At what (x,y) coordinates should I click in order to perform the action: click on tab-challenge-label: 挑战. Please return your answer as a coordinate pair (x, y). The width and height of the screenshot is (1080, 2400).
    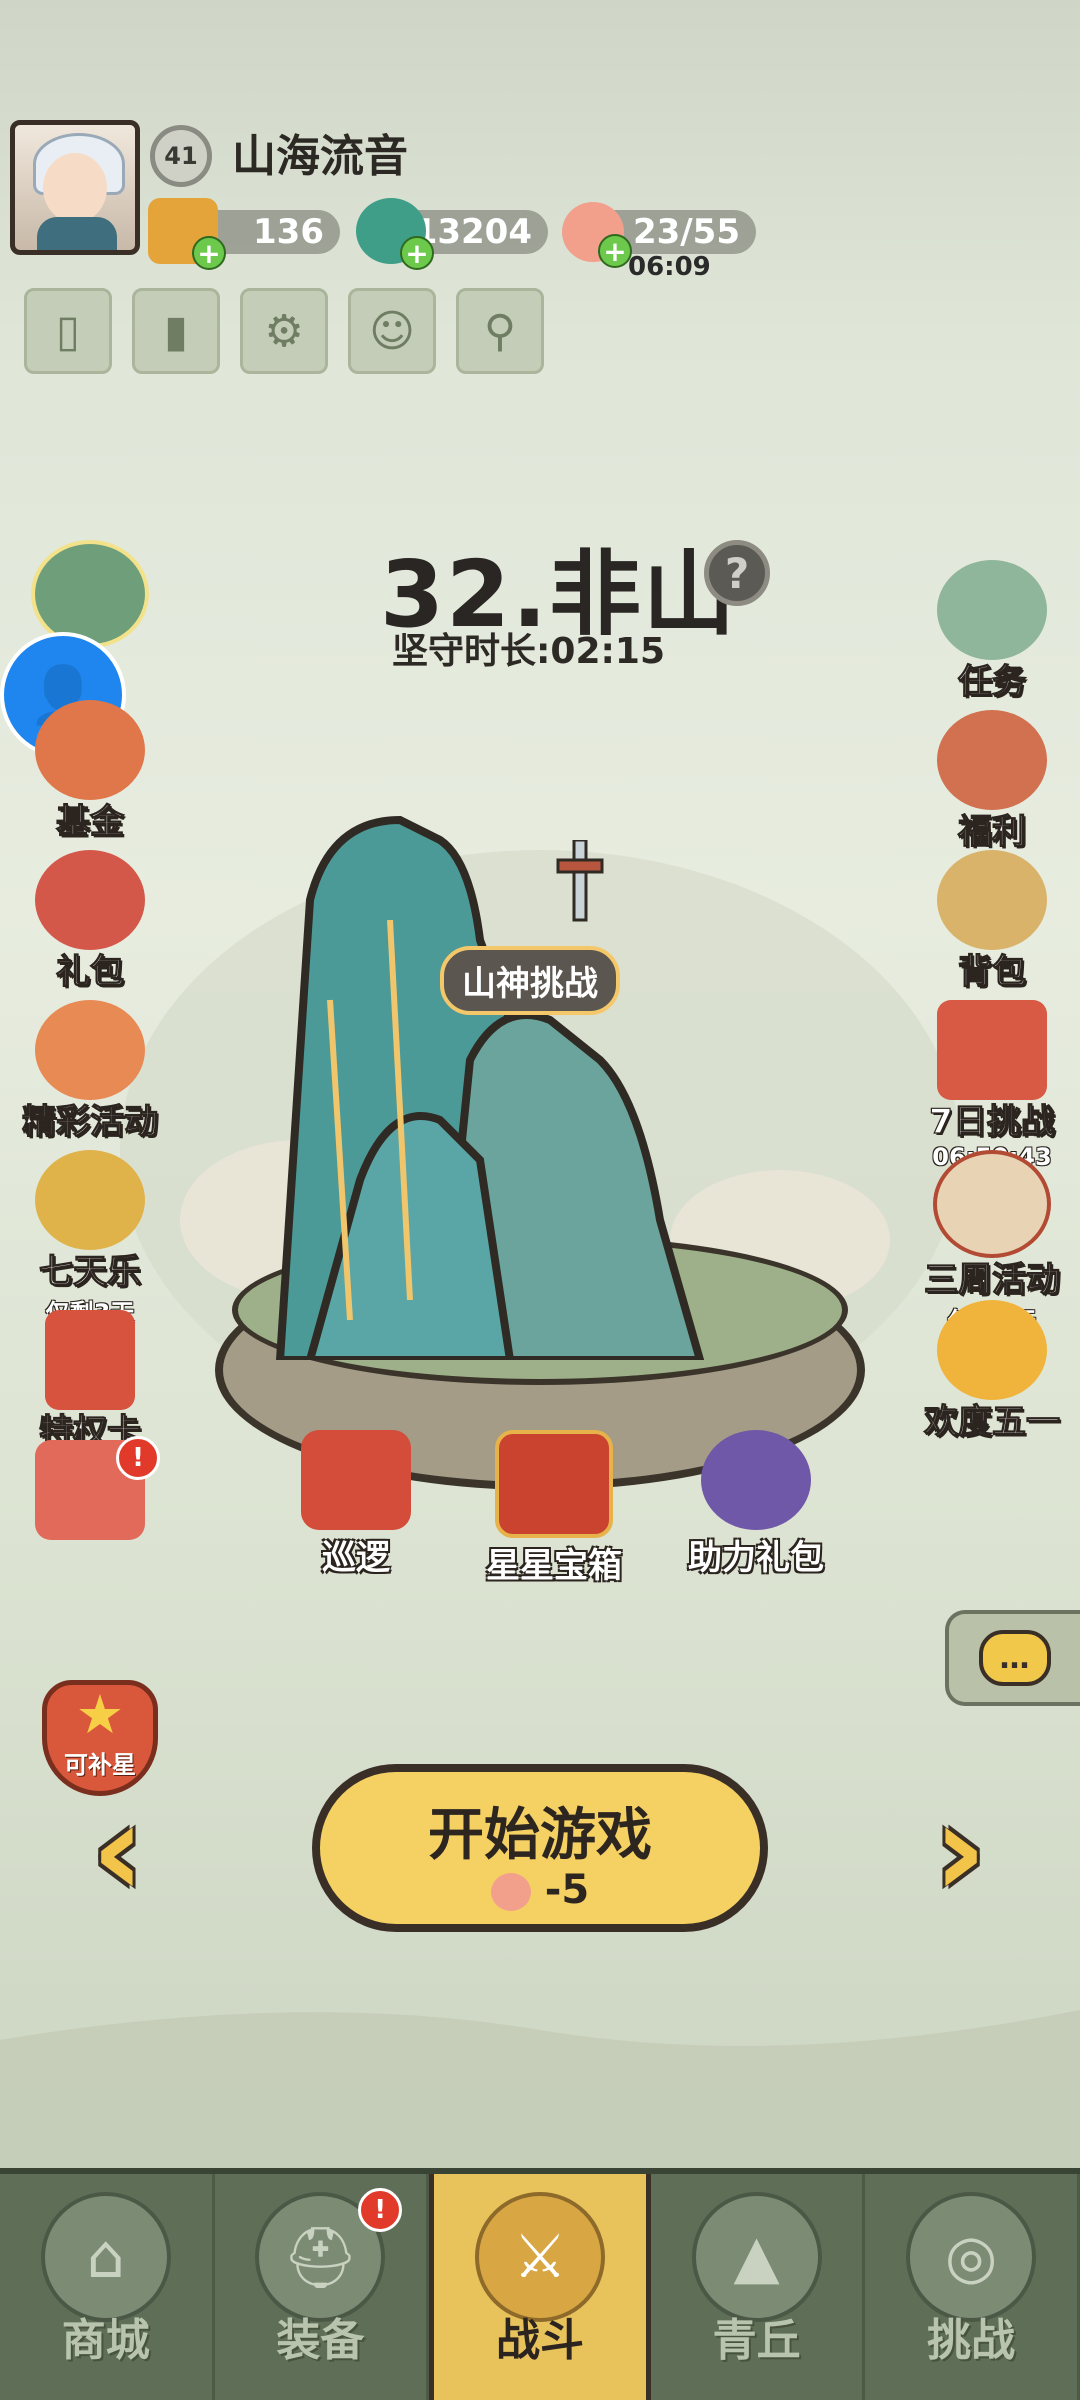
    Looking at the image, I should click on (971, 2340).